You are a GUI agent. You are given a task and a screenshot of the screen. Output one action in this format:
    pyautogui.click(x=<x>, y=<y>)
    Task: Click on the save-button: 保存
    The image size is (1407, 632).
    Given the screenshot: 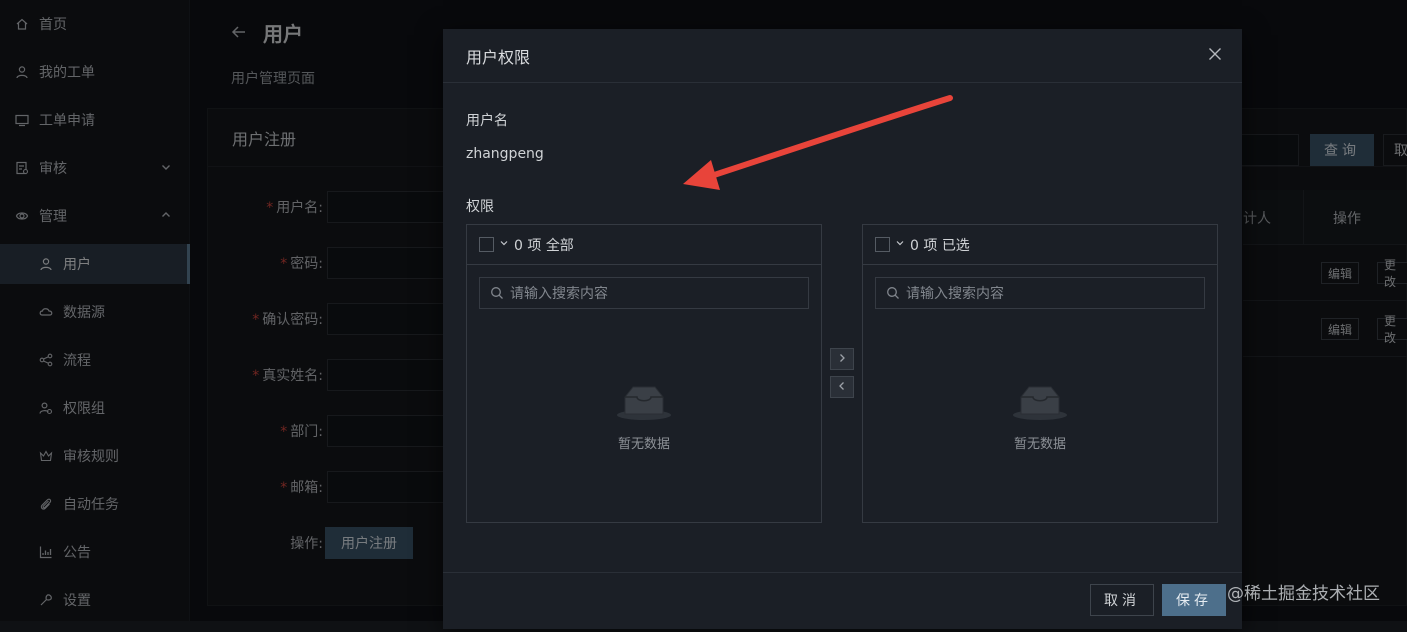 What is the action you would take?
    pyautogui.click(x=1194, y=600)
    